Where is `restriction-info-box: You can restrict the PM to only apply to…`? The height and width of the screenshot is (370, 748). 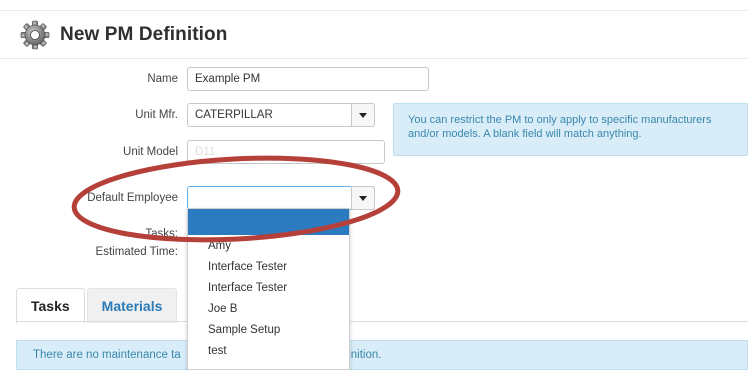
restriction-info-box: You can restrict the PM to only apply to… is located at coordinates (570, 129).